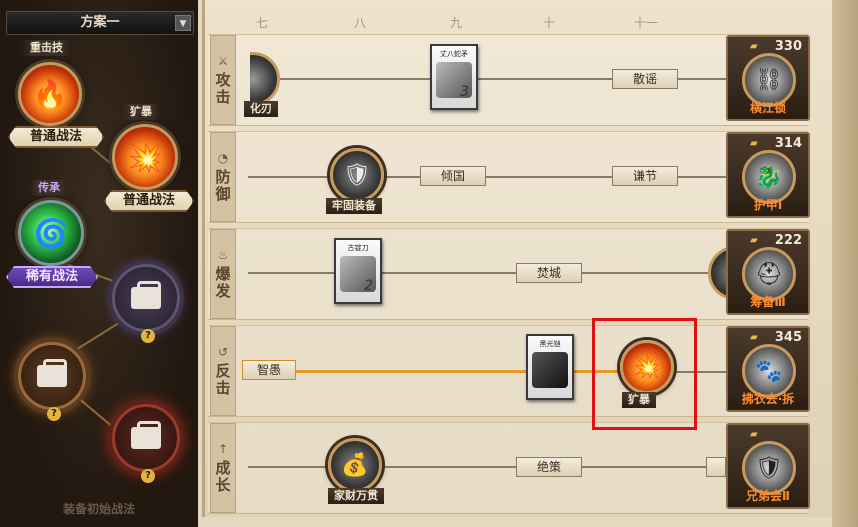 This screenshot has height=527, width=858. Describe the element at coordinates (223, 255) in the screenshot. I see `flame-icon: ♨` at that location.